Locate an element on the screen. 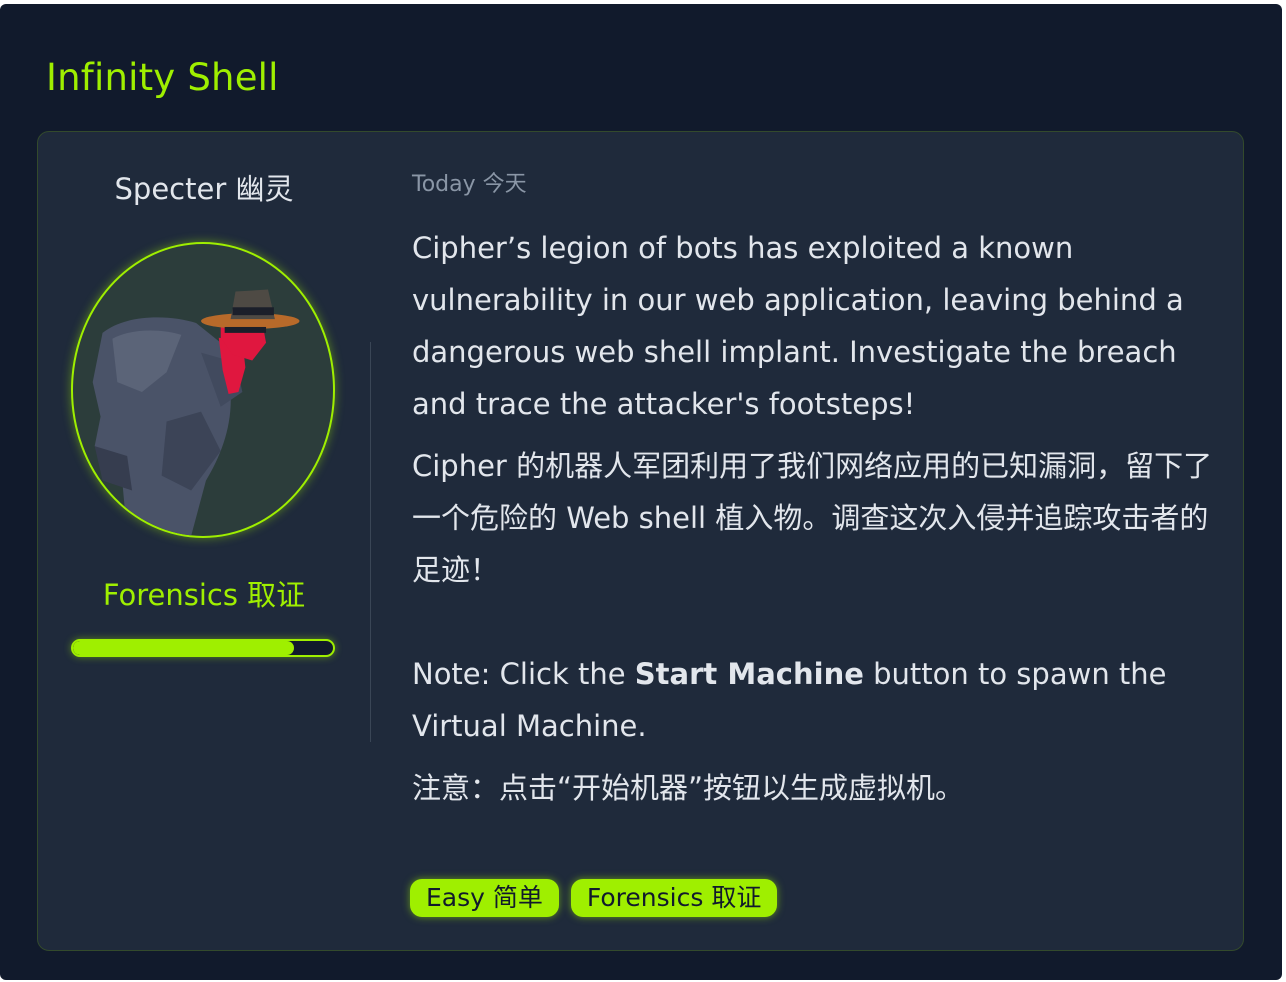  progress-bar is located at coordinates (203, 648).